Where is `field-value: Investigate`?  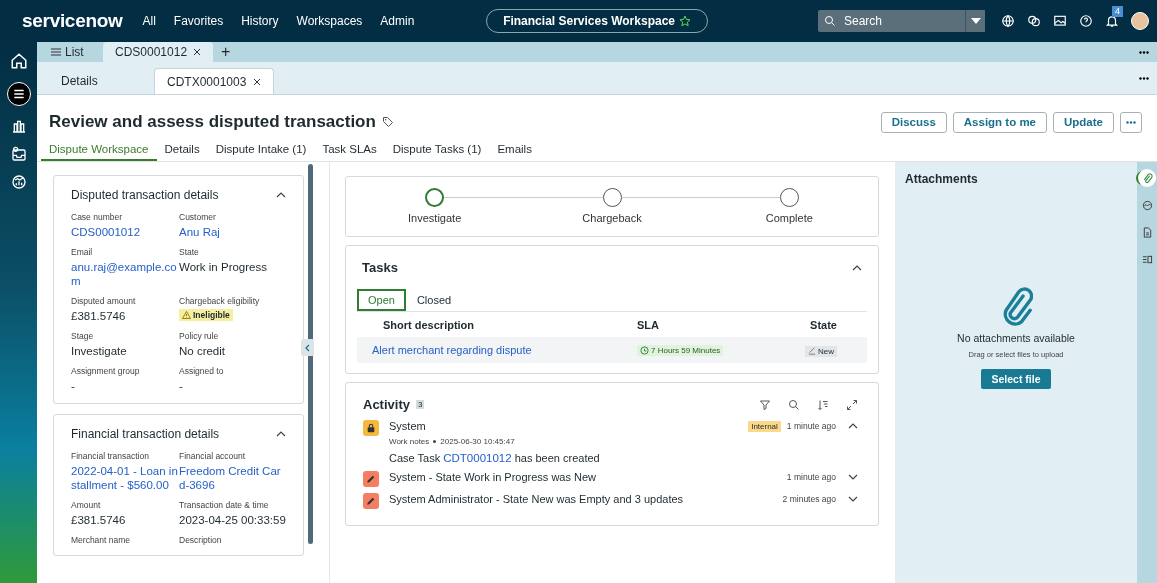 field-value: Investigate is located at coordinates (99, 351).